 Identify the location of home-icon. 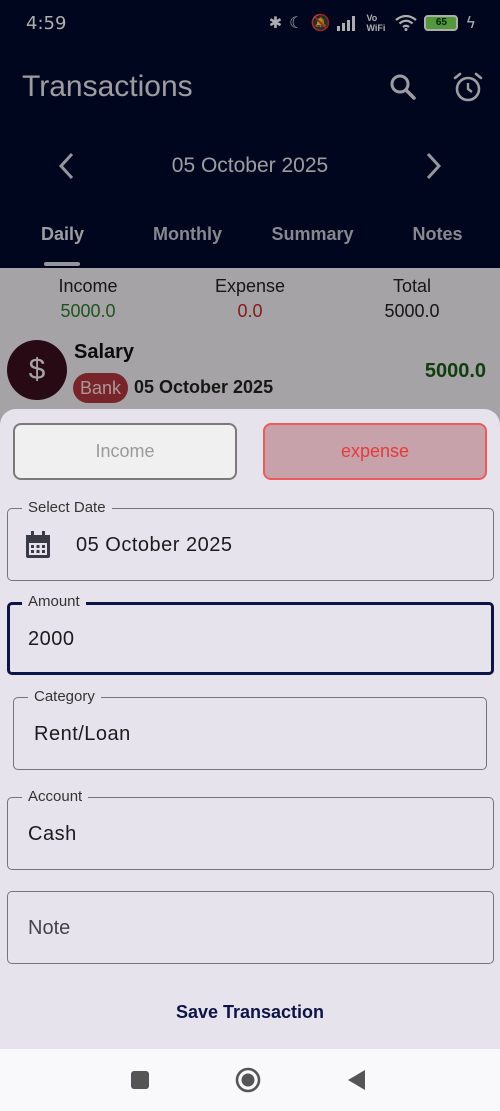
(248, 1080).